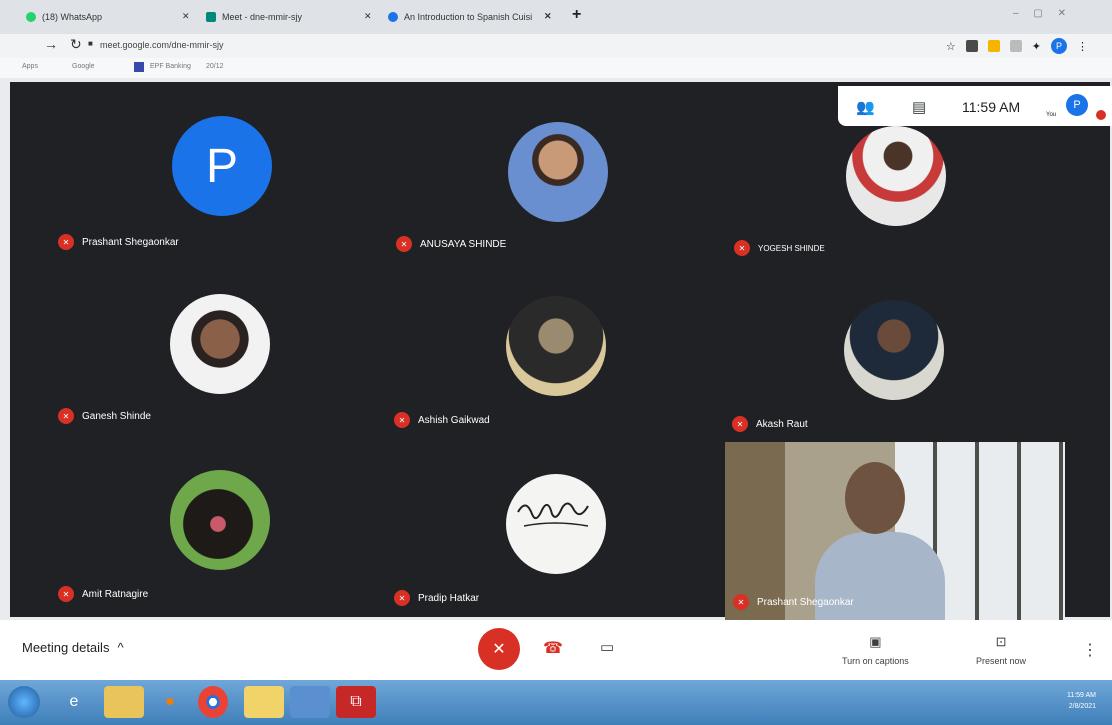 Image resolution: width=1112 pixels, height=725 pixels. Describe the element at coordinates (170, 702) in the screenshot. I see `media-player-icon: ●` at that location.